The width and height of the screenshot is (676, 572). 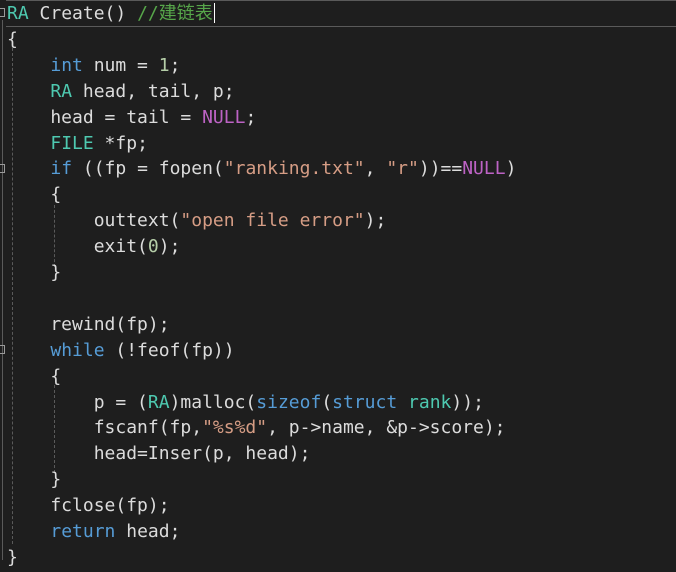 I want to click on code-line: exit(0);, so click(x=94, y=247).